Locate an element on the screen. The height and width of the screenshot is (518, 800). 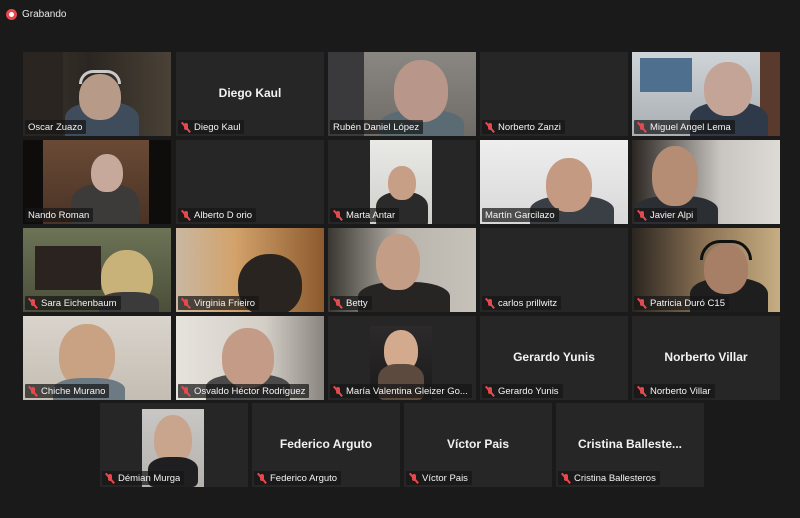
participant-nameplate: Miguel Angel Lema is located at coordinates (684, 127).